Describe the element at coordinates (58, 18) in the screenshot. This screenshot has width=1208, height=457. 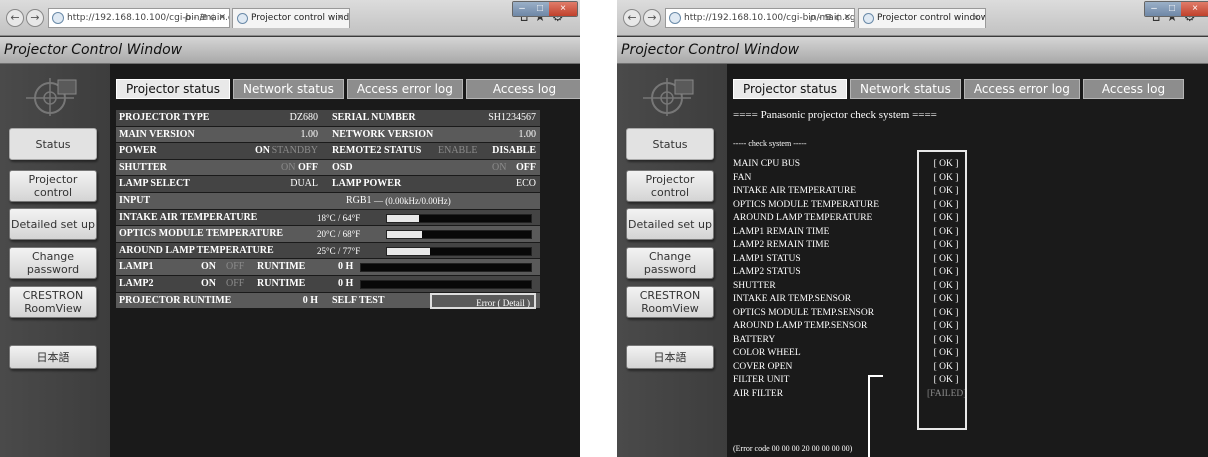
I see `globe-icon` at that location.